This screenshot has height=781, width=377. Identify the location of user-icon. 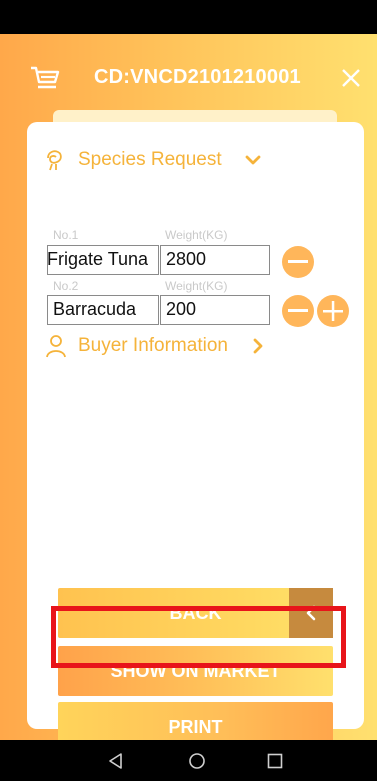
(56, 346).